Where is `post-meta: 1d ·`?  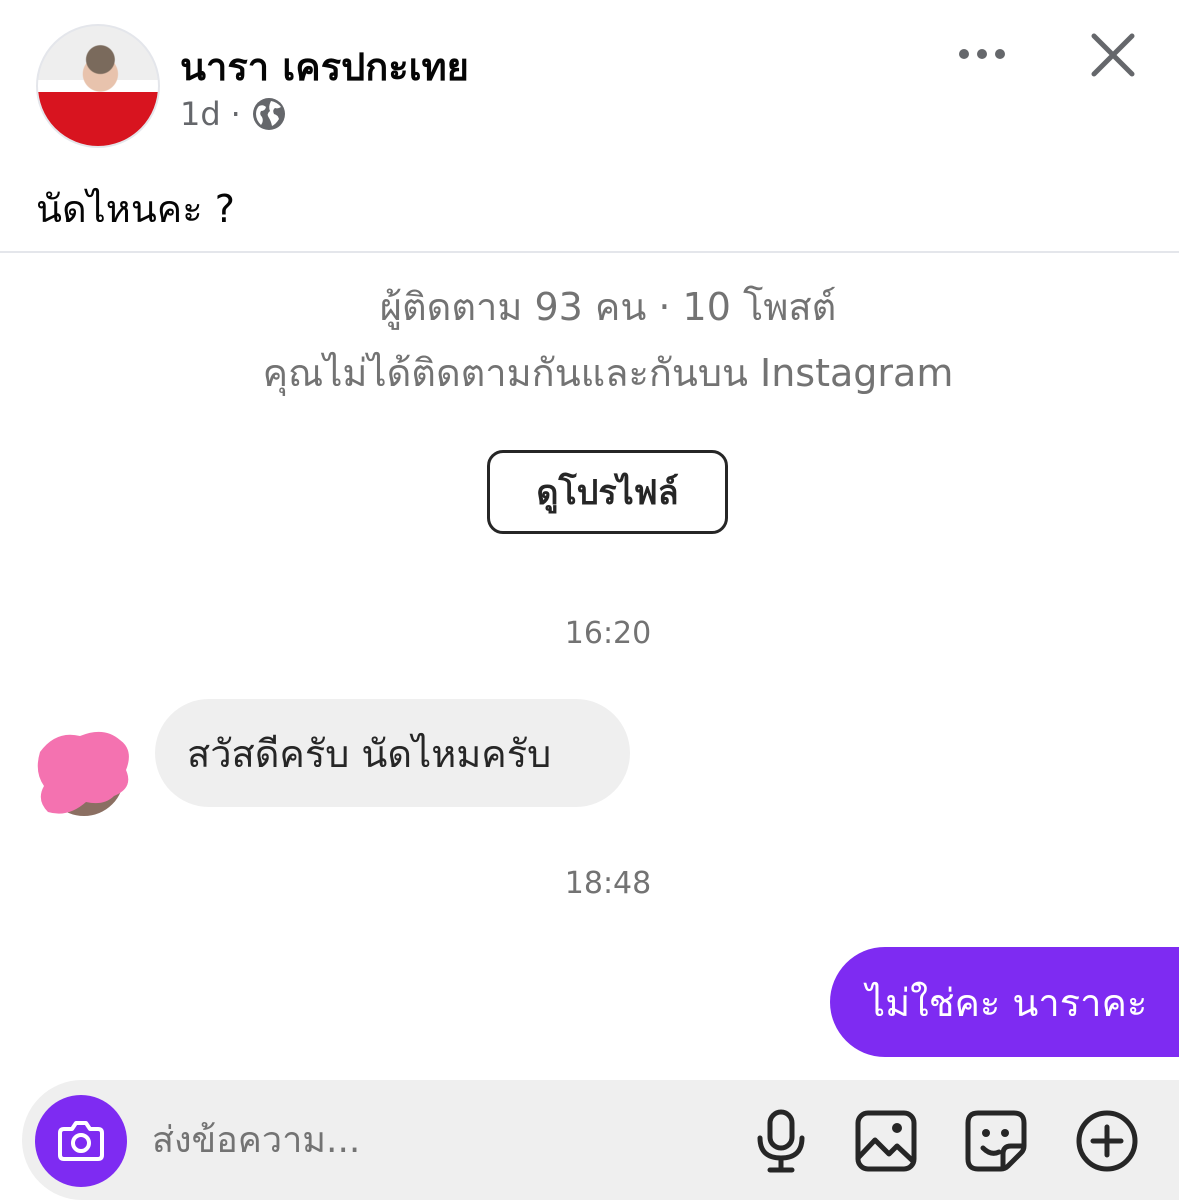
post-meta: 1d · is located at coordinates (233, 114).